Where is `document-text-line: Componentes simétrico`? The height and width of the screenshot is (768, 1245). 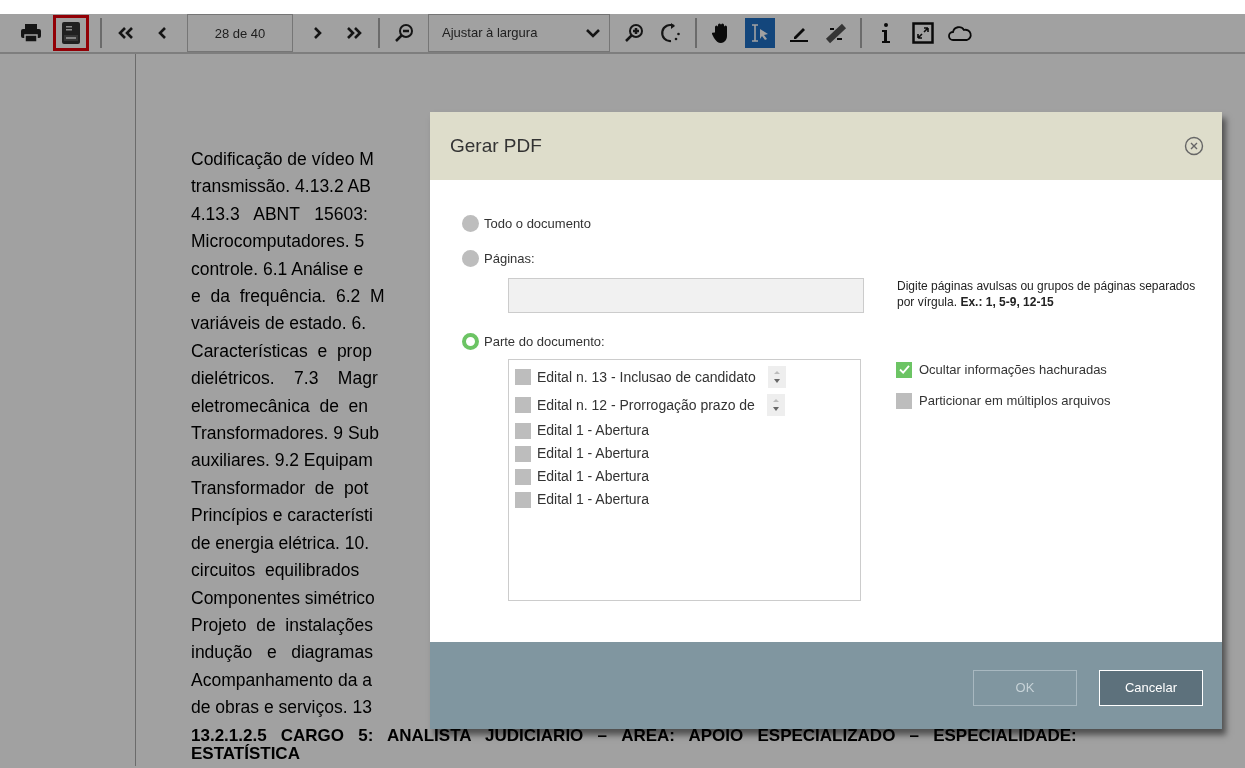
document-text-line: Componentes simétrico is located at coordinates (283, 598).